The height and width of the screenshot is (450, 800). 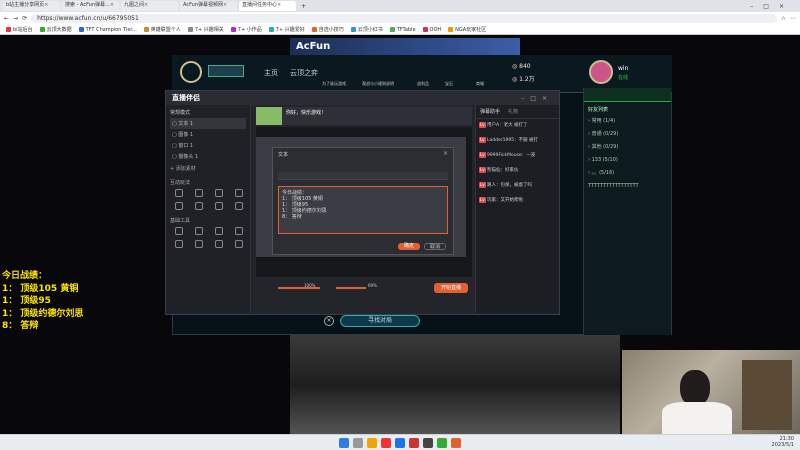 I want to click on find-match-button: 寻找对局, so click(x=380, y=321).